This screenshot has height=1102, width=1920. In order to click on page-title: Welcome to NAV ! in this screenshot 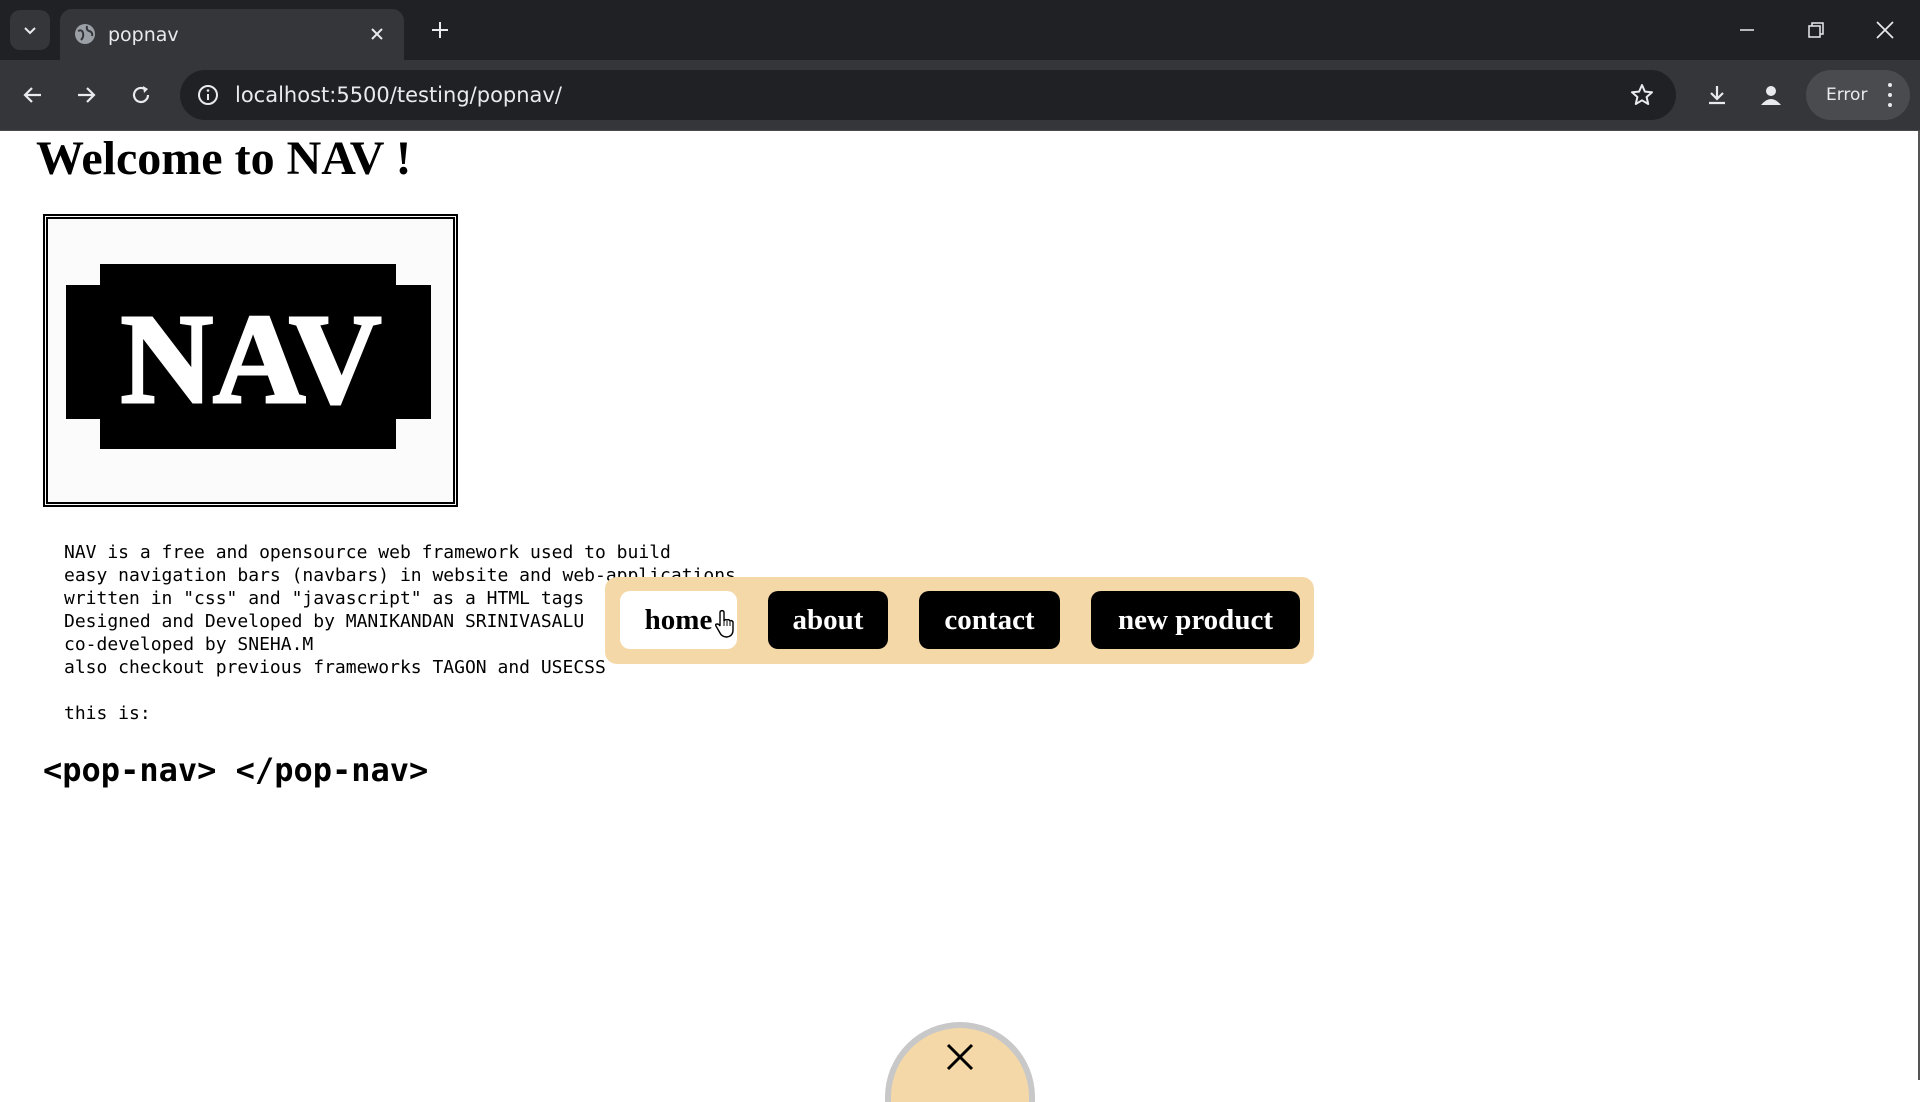, I will do `click(224, 158)`.